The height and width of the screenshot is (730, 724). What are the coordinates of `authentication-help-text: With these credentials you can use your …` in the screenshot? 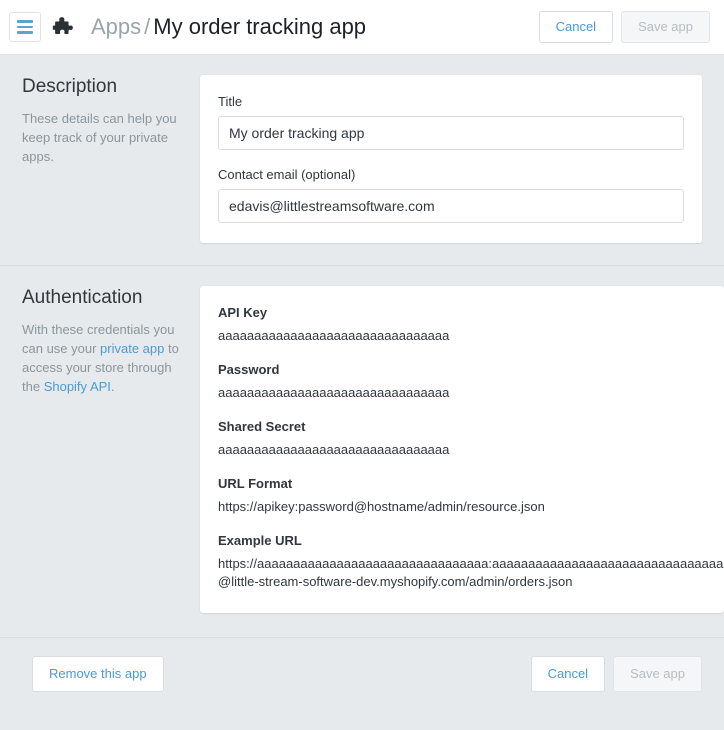 It's located at (102, 358).